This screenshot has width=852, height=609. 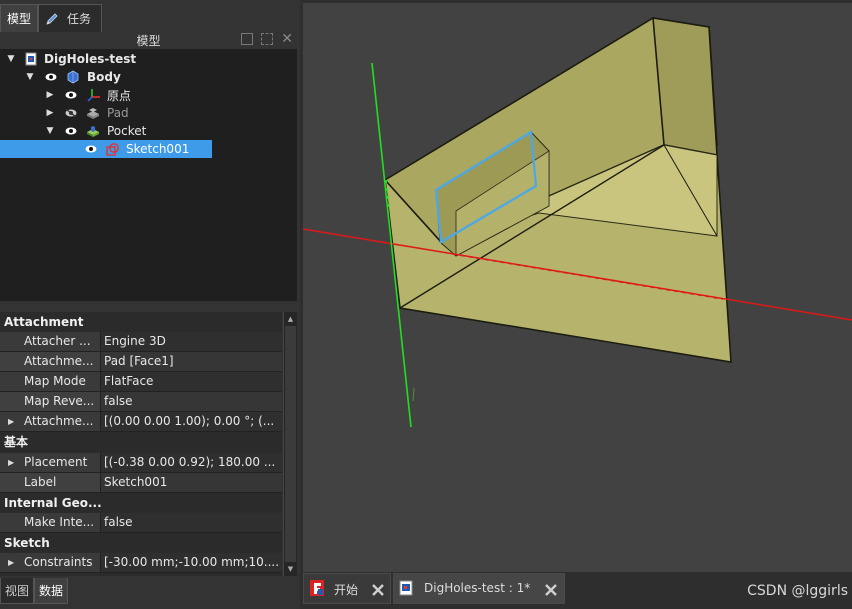 What do you see at coordinates (71, 113) in the screenshot?
I see `eye-hidden-icon` at bounding box center [71, 113].